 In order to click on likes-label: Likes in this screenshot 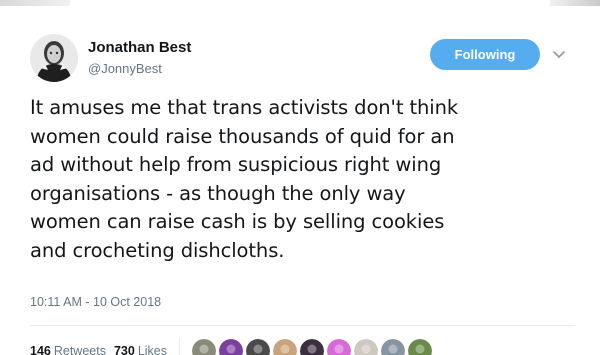, I will do `click(152, 349)`.